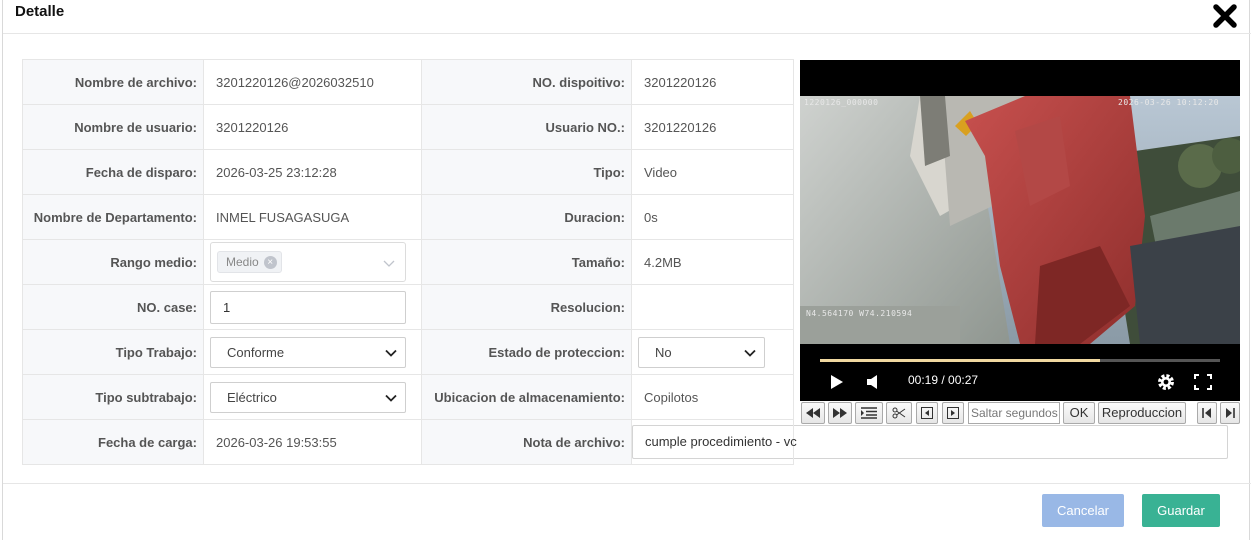  What do you see at coordinates (1225, 16) in the screenshot?
I see `close-icon` at bounding box center [1225, 16].